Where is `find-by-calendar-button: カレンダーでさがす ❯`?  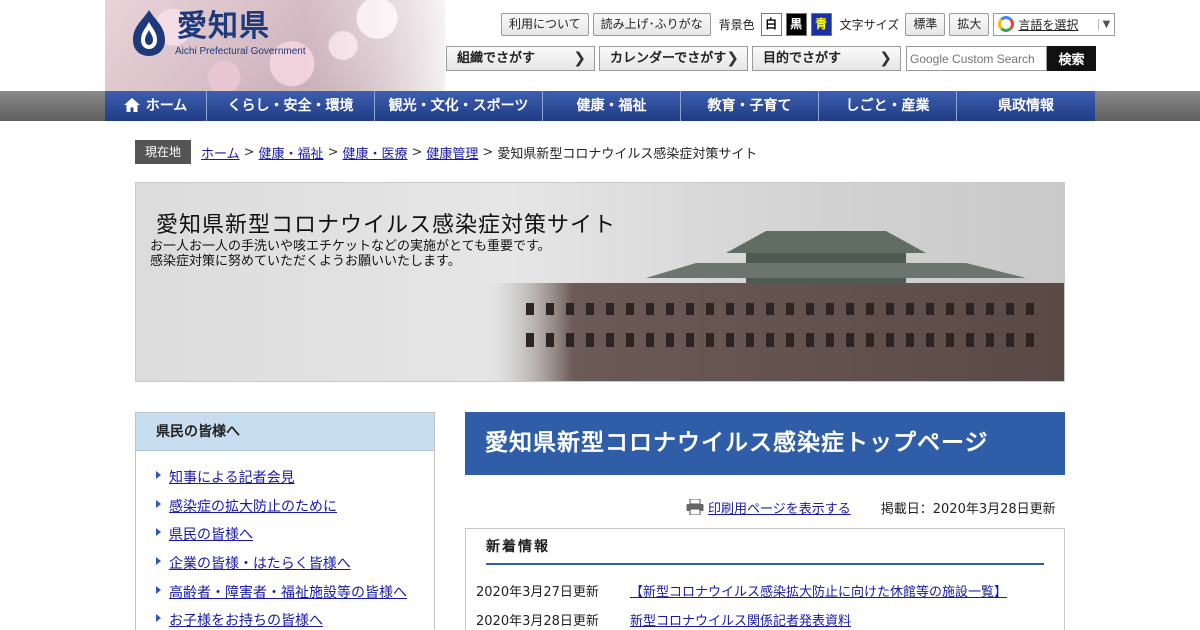 find-by-calendar-button: カレンダーでさがす ❯ is located at coordinates (673, 58).